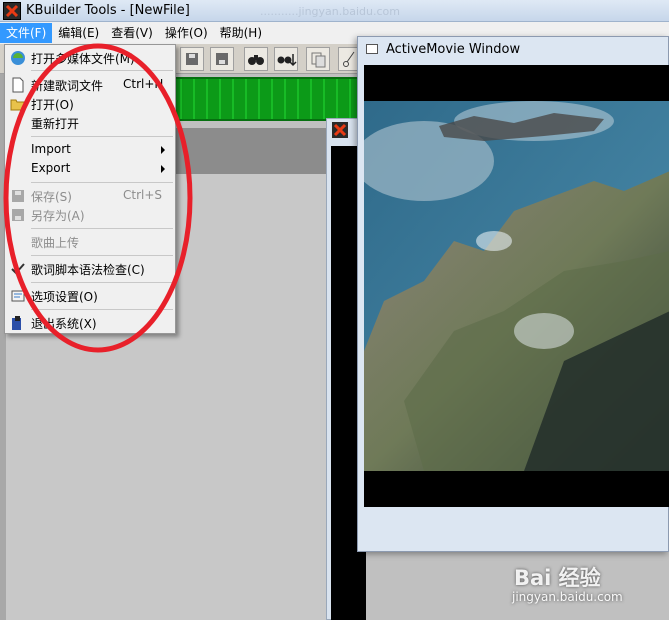  I want to click on menu-item-options: 选项设置(O), so click(90, 295).